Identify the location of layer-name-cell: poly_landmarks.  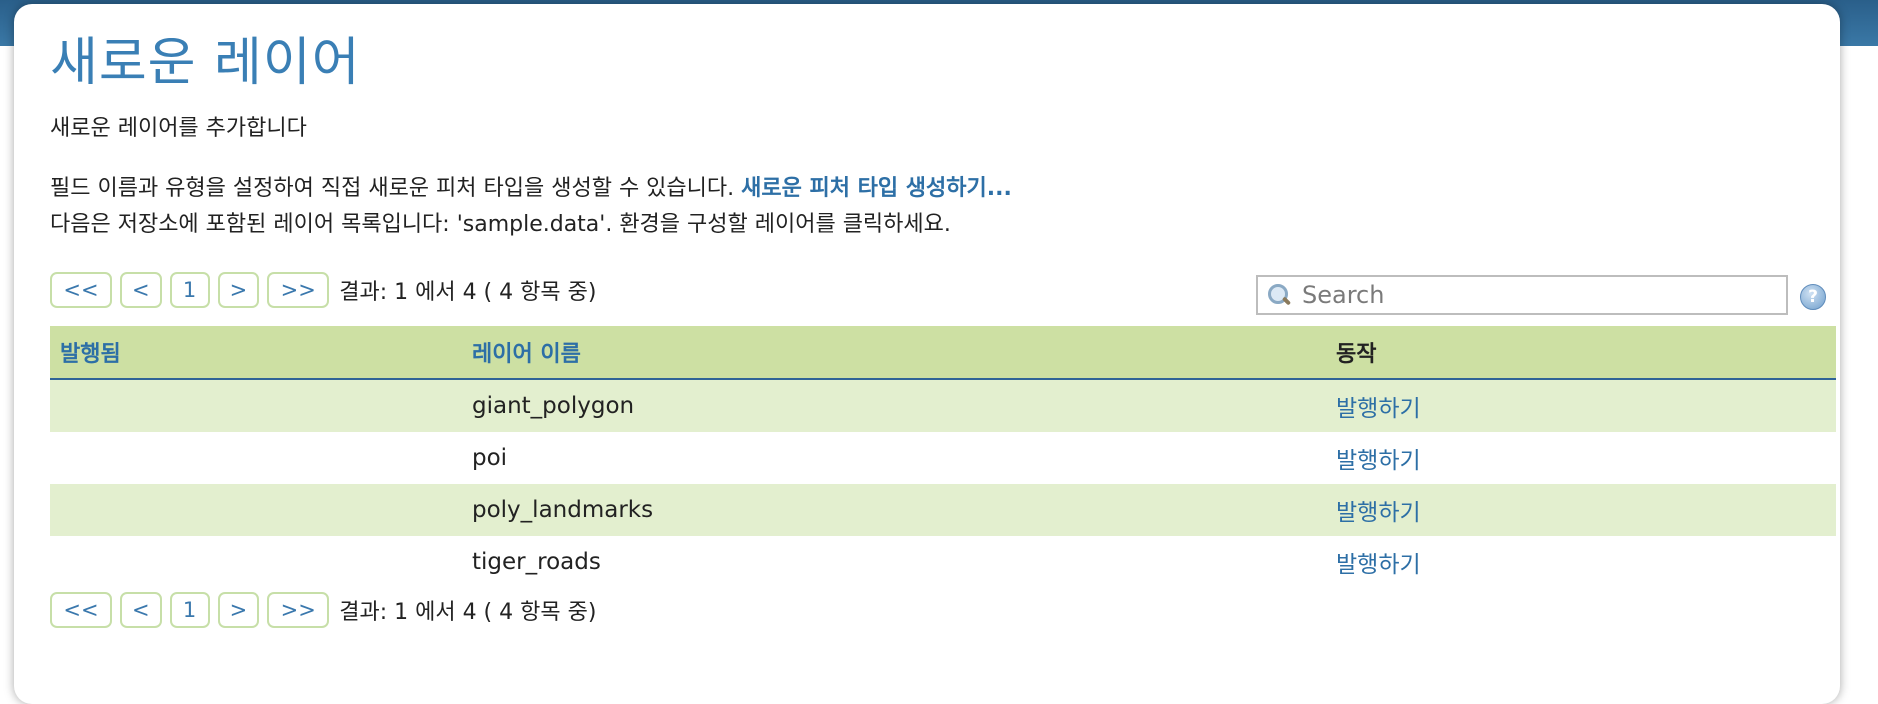
(563, 510).